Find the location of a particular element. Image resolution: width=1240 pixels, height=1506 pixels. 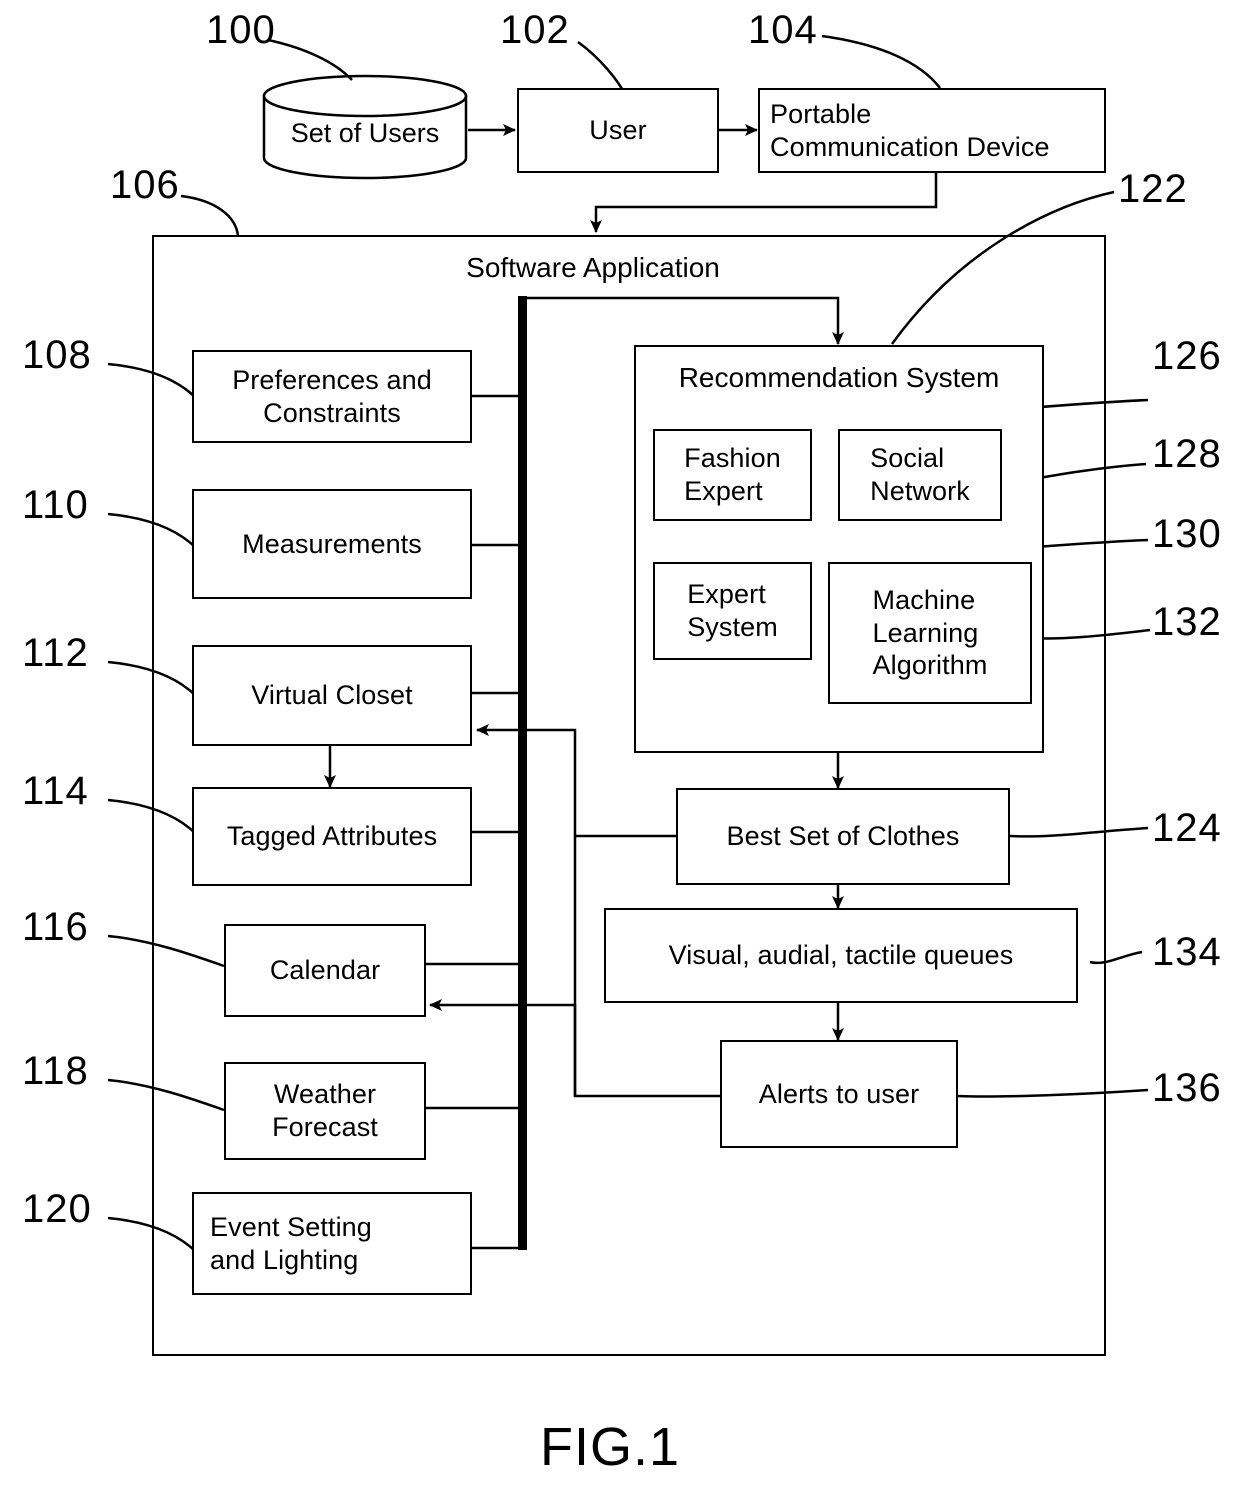

queues-label: Visual, audial, tactile queues is located at coordinates (841, 955).